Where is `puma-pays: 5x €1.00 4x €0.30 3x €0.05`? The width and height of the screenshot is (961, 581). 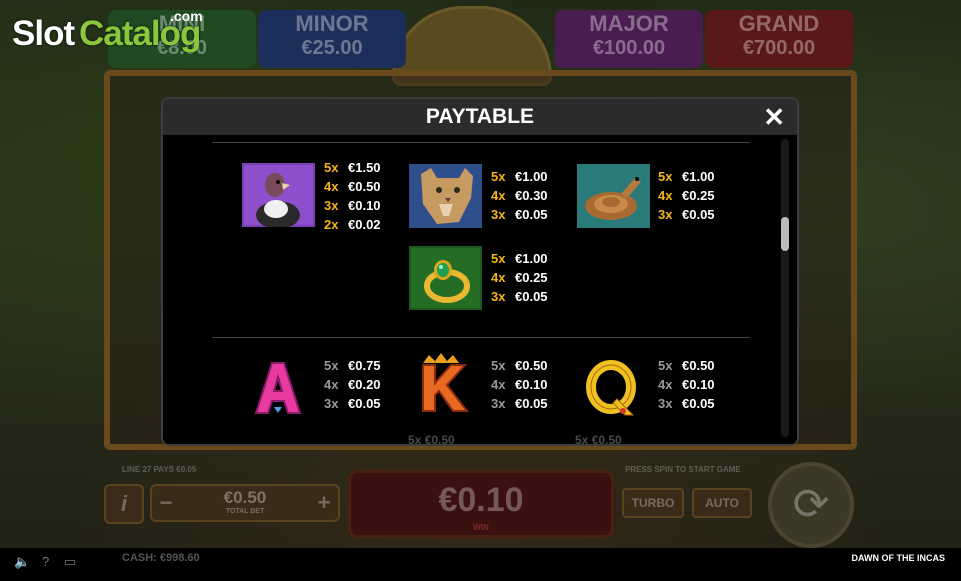
puma-pays: 5x €1.00 4x €0.30 3x €0.05 is located at coordinates (519, 195).